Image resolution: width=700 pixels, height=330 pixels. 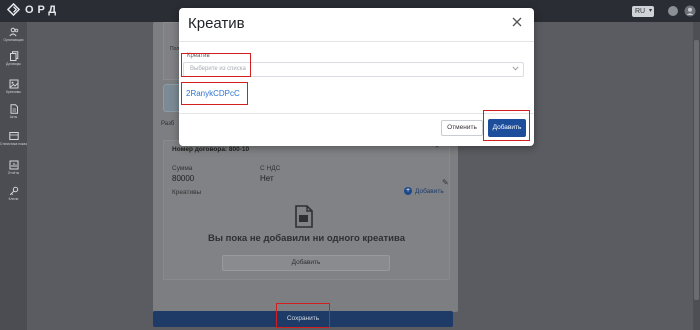 I want to click on contract-title: Номер договора: 800-10, so click(x=211, y=149).